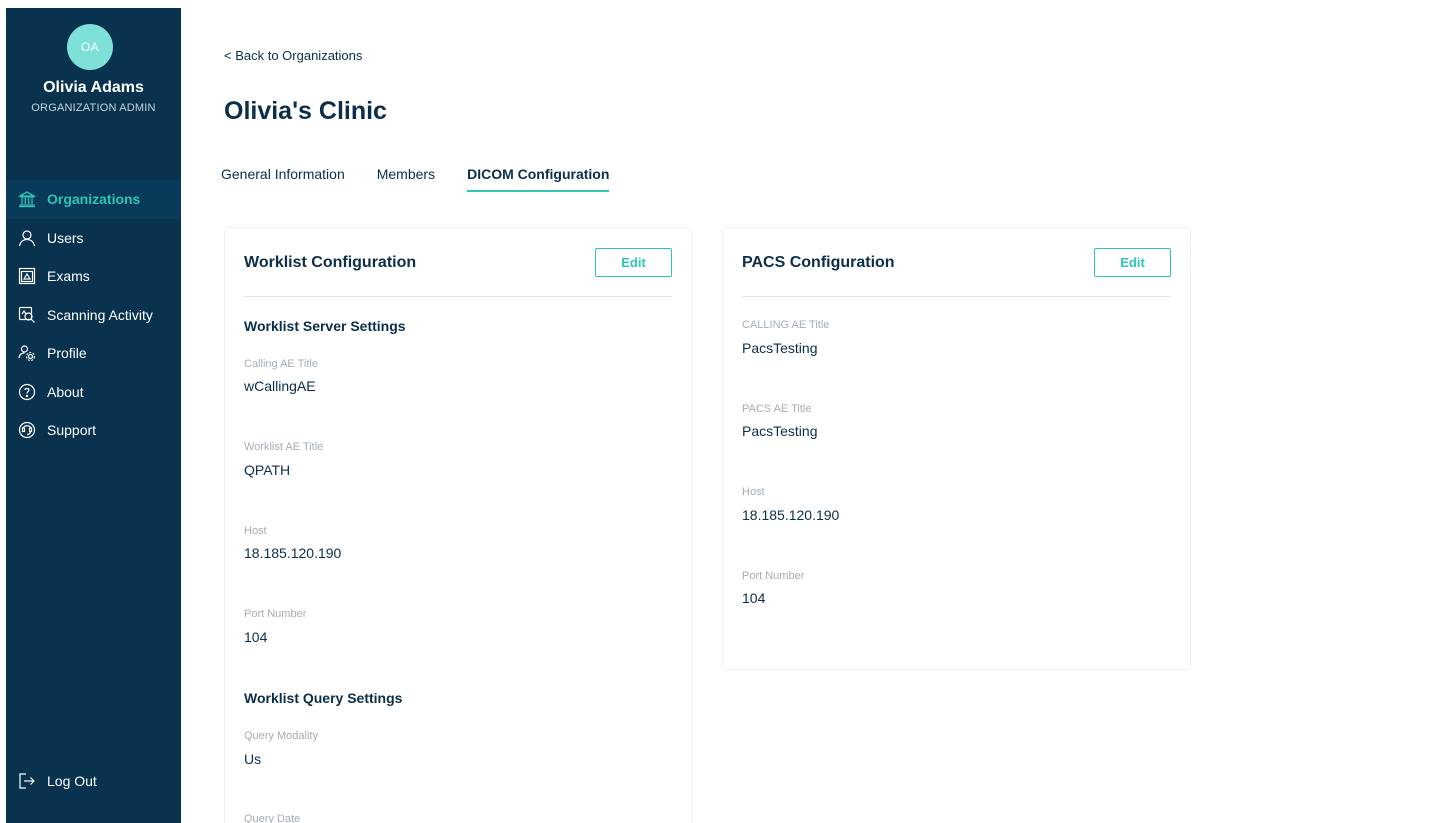  I want to click on top-frame, so click(724, 4).